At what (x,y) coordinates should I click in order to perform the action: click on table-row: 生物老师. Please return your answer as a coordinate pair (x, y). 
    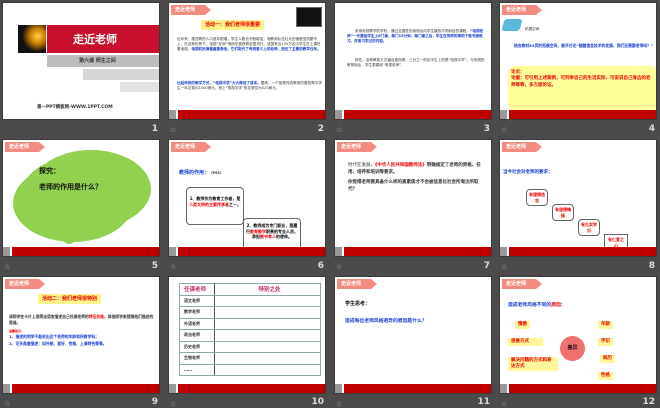
    Looking at the image, I should click on (250, 358).